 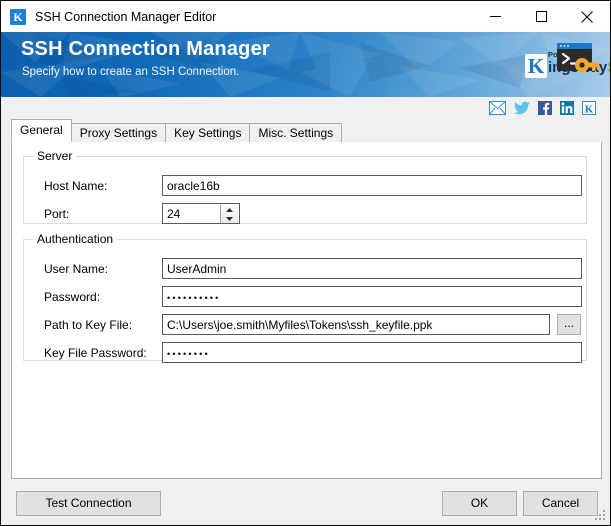 I want to click on kingswaysoft-k-icon: K, so click(x=18, y=16).